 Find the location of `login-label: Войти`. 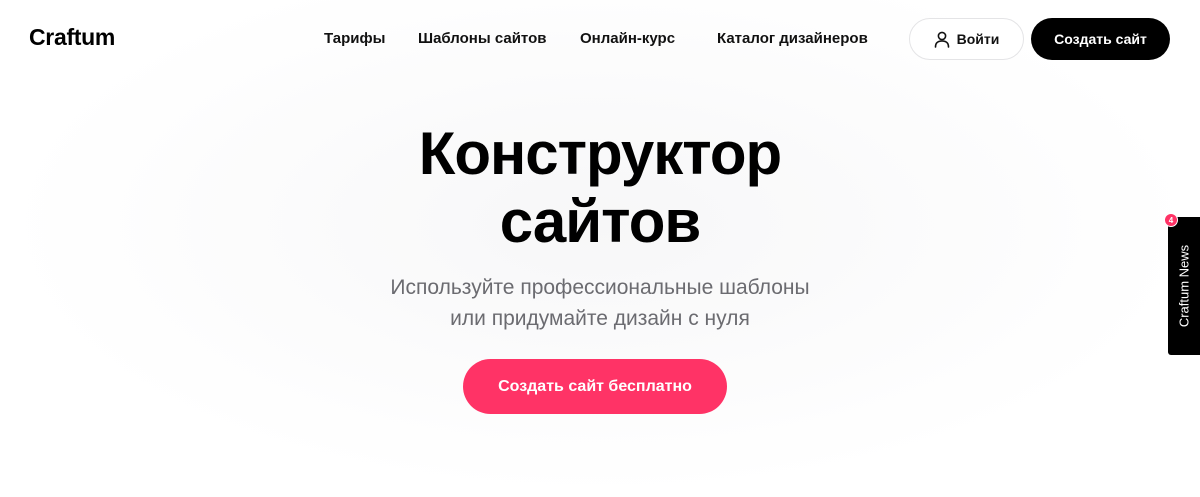

login-label: Войти is located at coordinates (978, 39).